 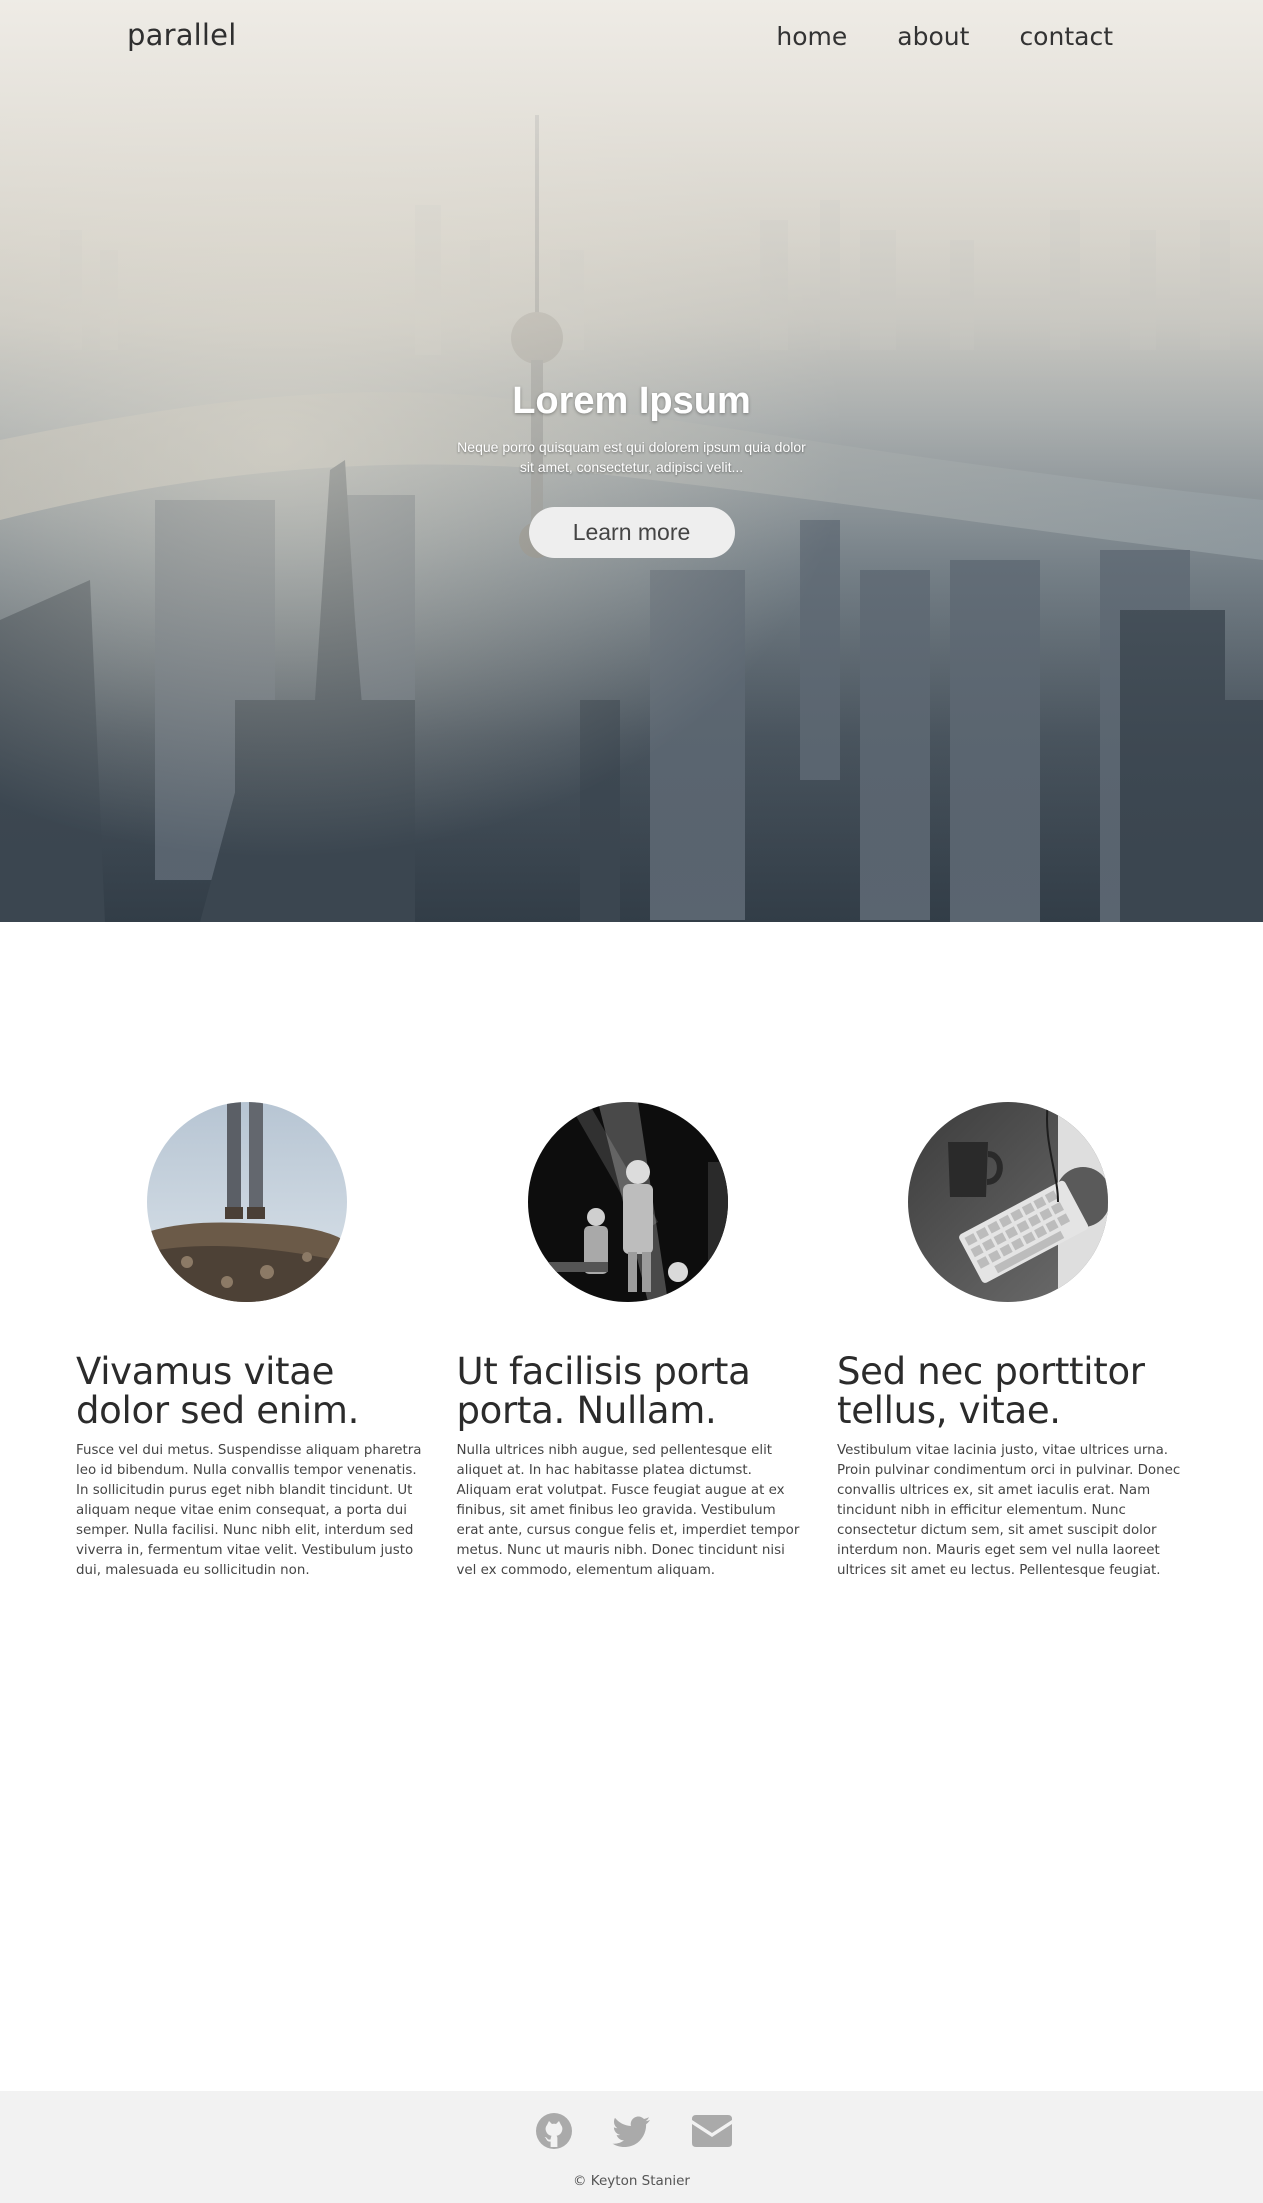 What do you see at coordinates (991, 1391) in the screenshot?
I see `feature-title: Sed nec porttitor tellus, vitae.` at bounding box center [991, 1391].